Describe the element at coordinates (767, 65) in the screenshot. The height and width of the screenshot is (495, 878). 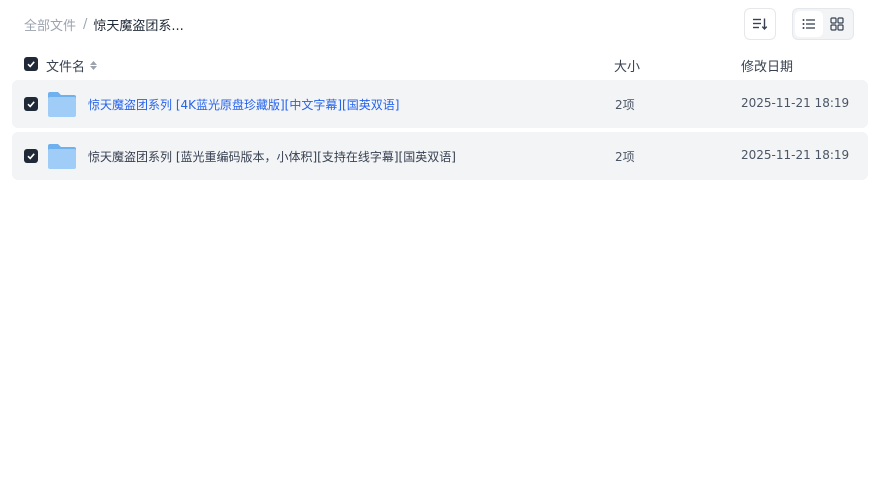
I see `column-modified-header: 修改日期` at that location.